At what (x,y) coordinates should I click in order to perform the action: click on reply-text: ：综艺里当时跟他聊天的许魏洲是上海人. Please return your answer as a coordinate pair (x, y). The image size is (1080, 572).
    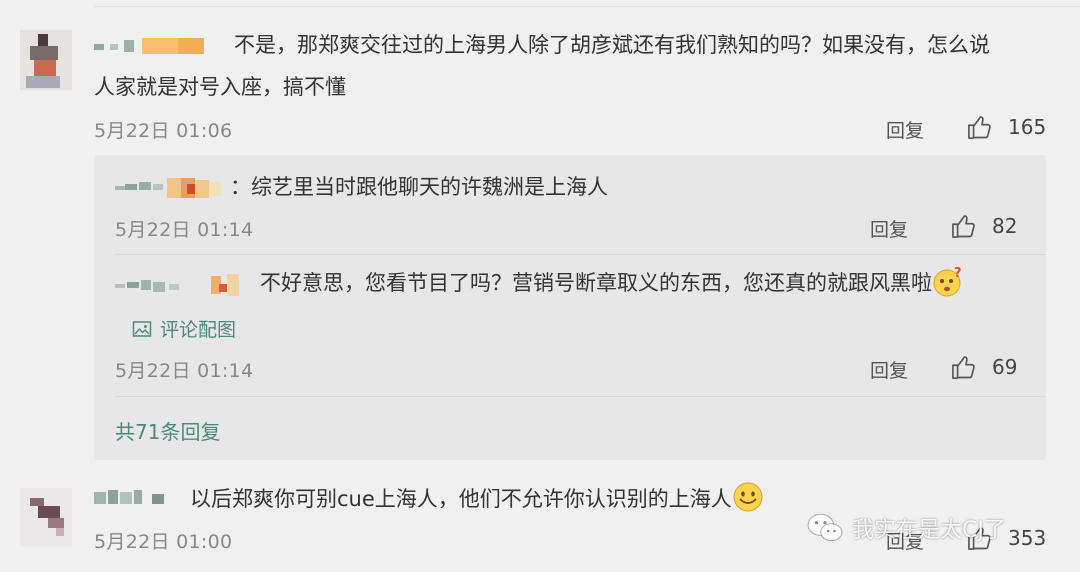
    Looking at the image, I should click on (419, 187).